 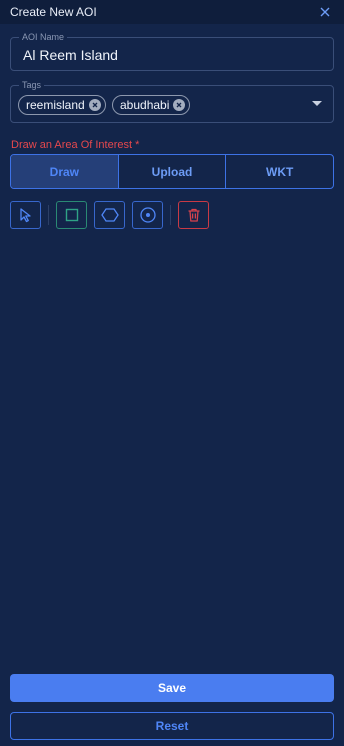 I want to click on draw-method-tabs: Draw Upload WKT, so click(x=172, y=171).